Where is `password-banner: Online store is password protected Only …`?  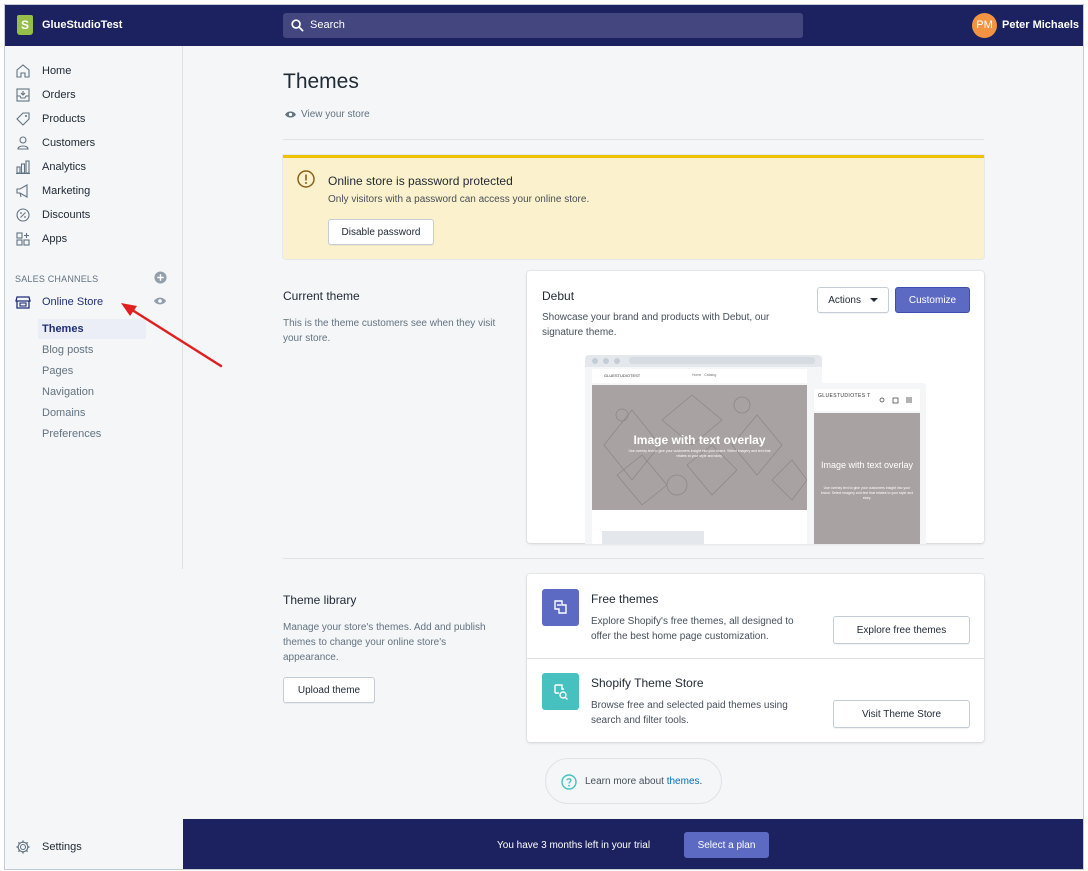 password-banner: Online store is password protected Only … is located at coordinates (633, 207).